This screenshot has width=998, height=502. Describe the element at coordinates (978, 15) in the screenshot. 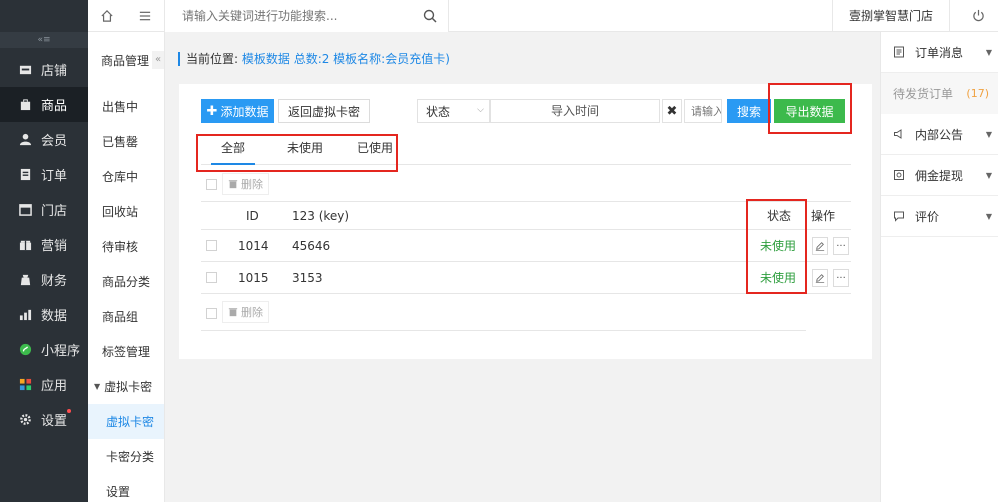

I see `power-icon` at that location.